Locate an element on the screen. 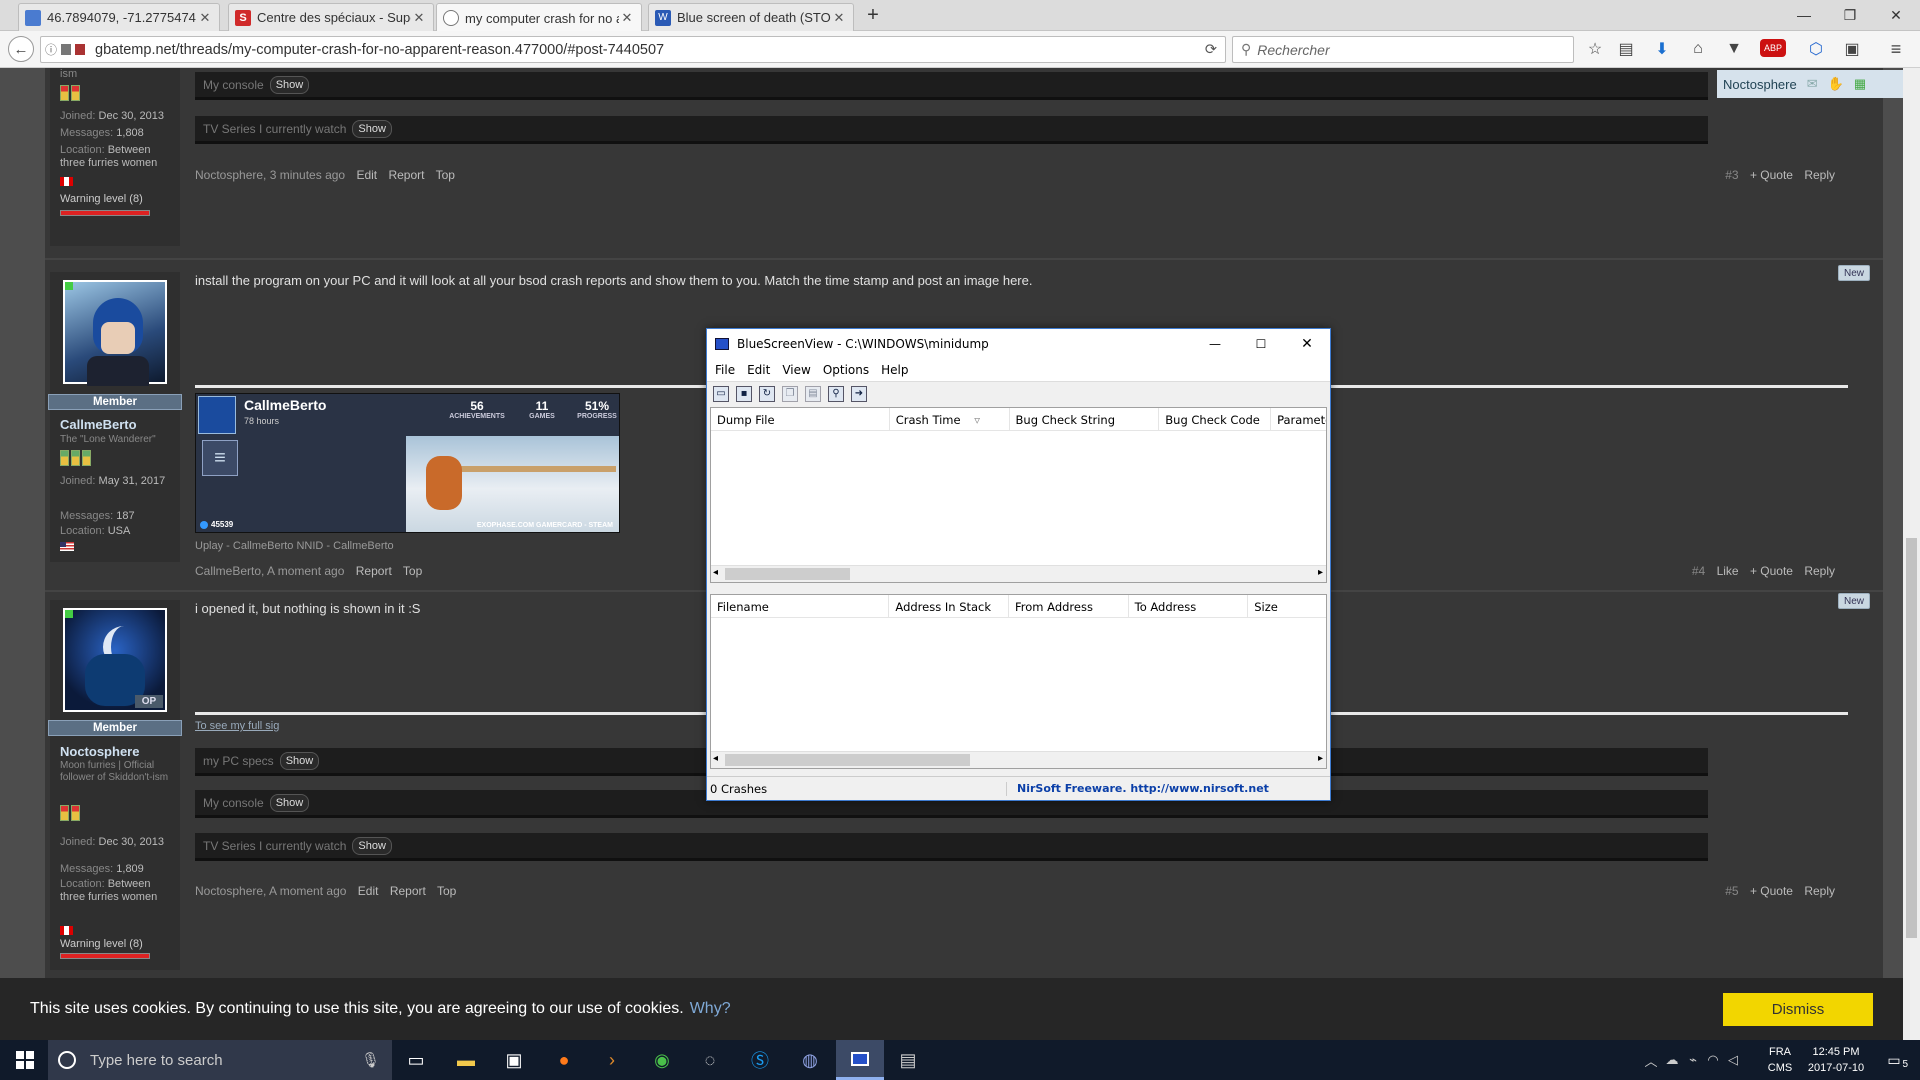 This screenshot has width=1920, height=1080. nirsoft-link: NirSoft Freeware. http://www.nirsoft.net is located at coordinates (1138, 788).